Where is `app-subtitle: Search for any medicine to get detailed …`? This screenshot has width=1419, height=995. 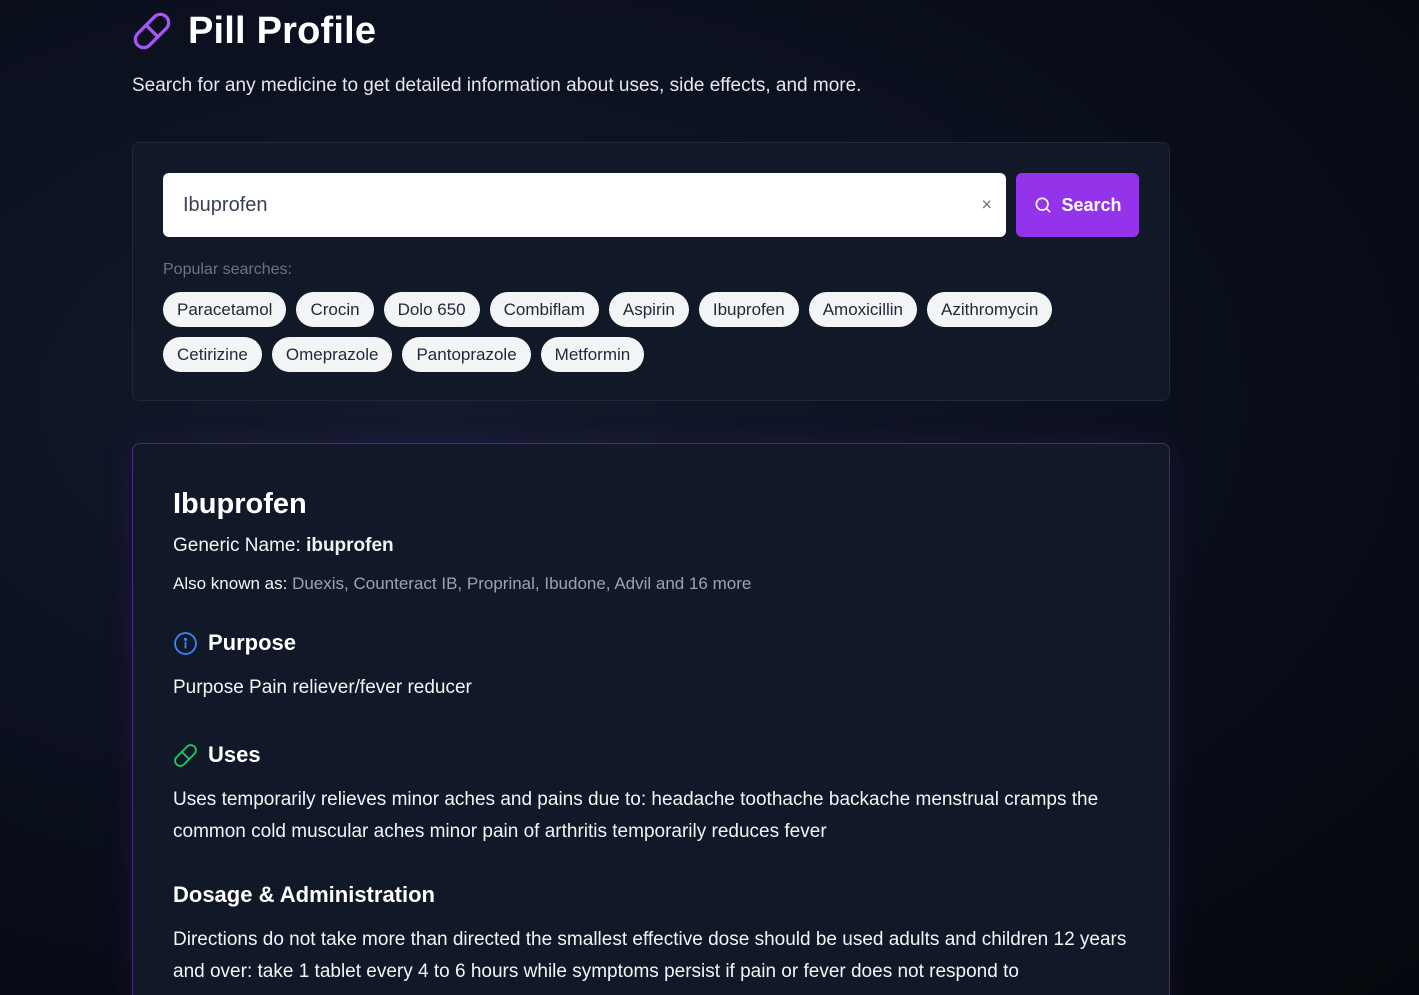
app-subtitle: Search for any medicine to get detailed … is located at coordinates (497, 85).